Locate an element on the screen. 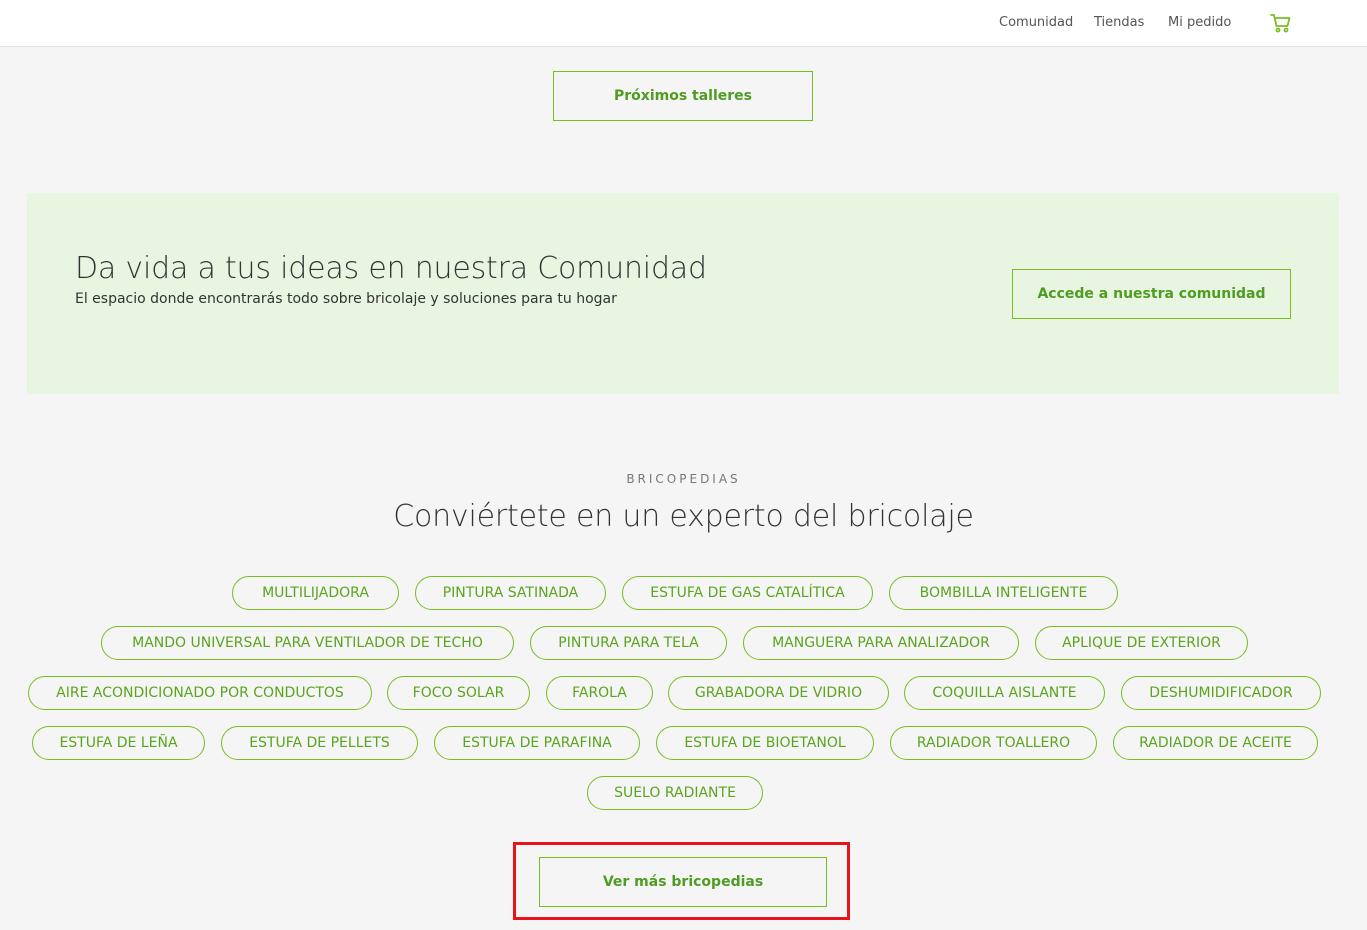  tag-foco-solar: FOCO SOLAR is located at coordinates (458, 693).